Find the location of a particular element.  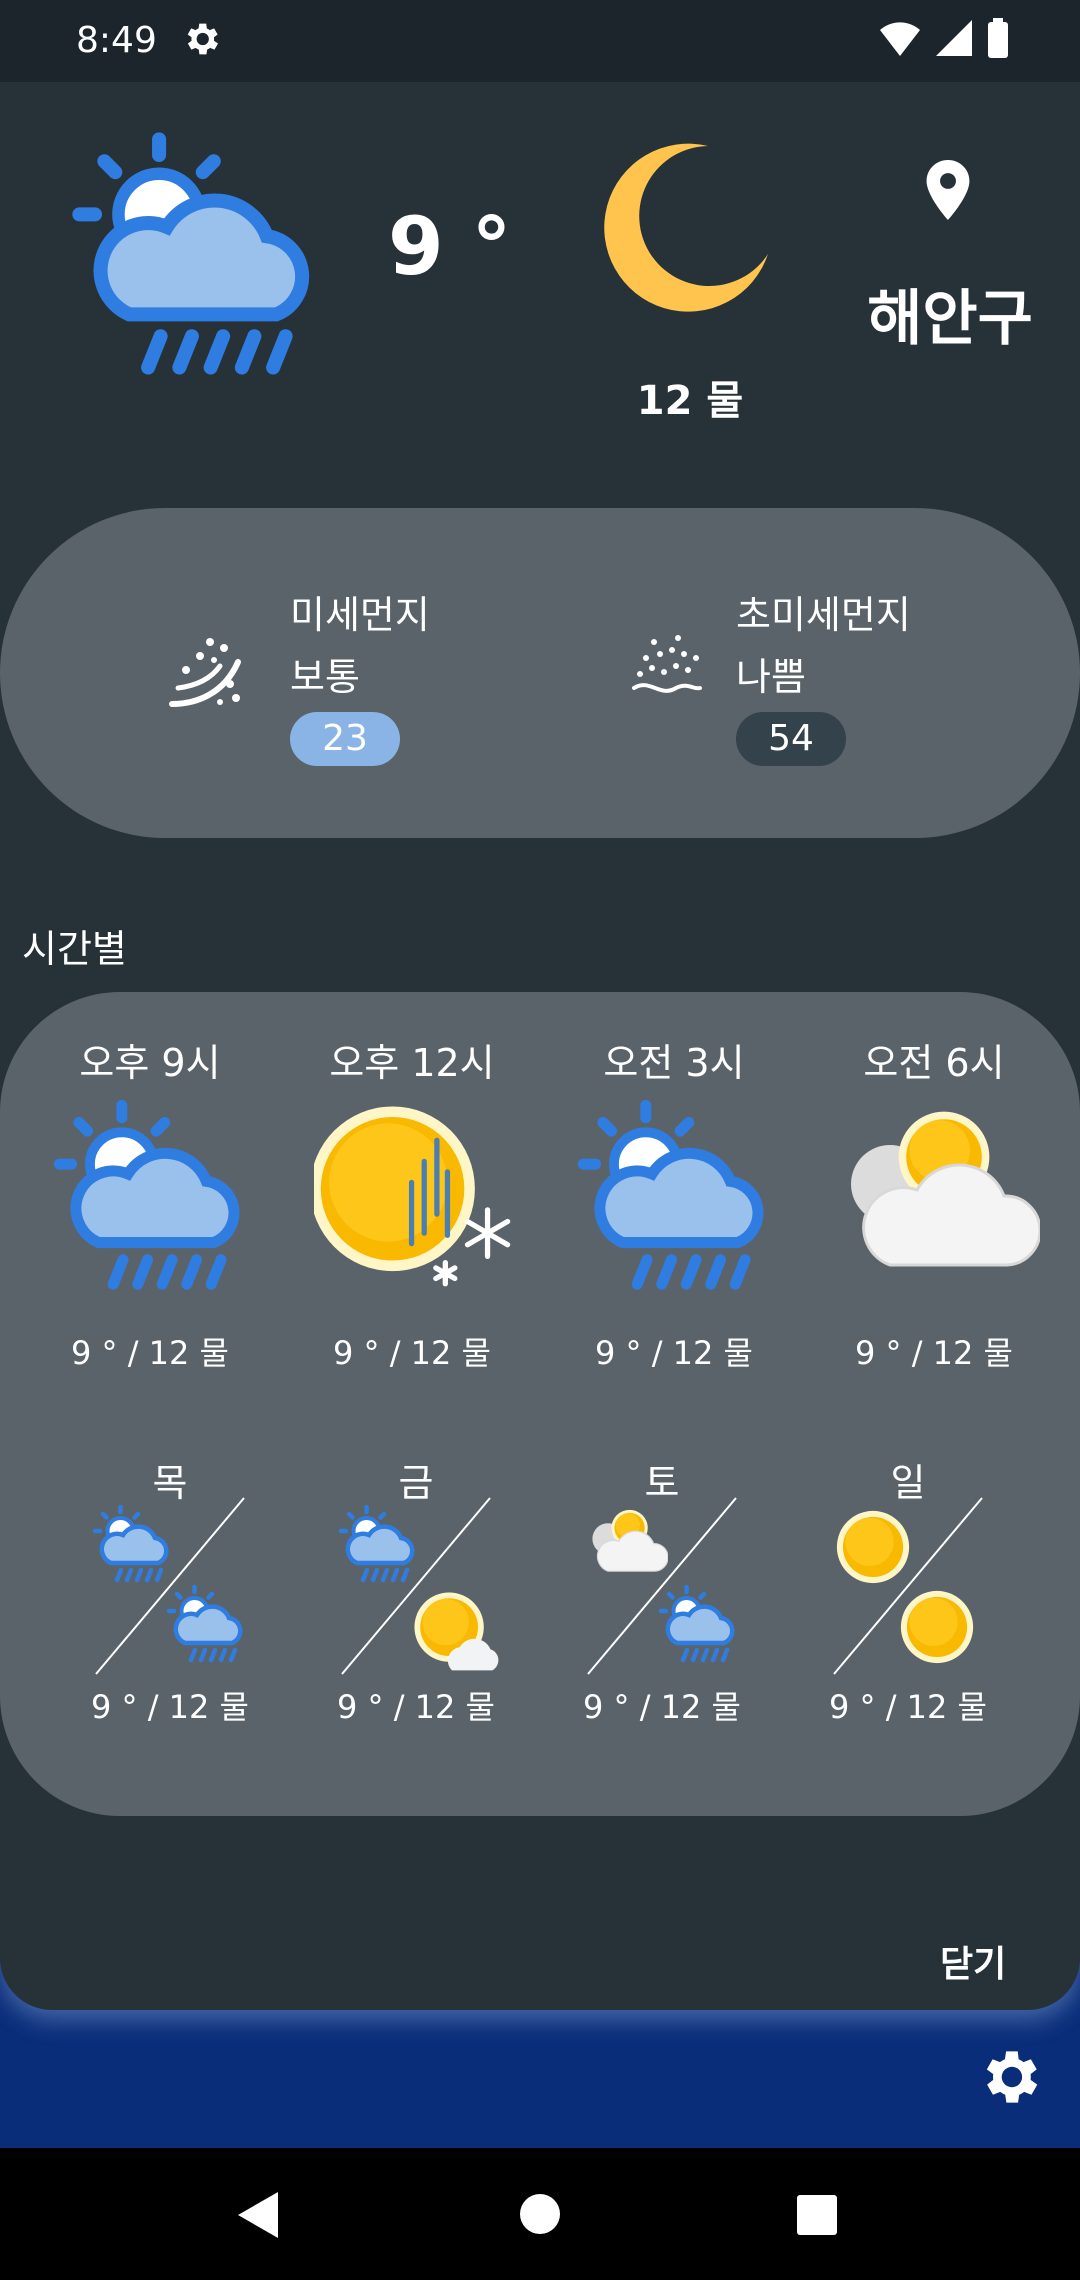

close-button: 닫기 is located at coordinates (973, 1961).